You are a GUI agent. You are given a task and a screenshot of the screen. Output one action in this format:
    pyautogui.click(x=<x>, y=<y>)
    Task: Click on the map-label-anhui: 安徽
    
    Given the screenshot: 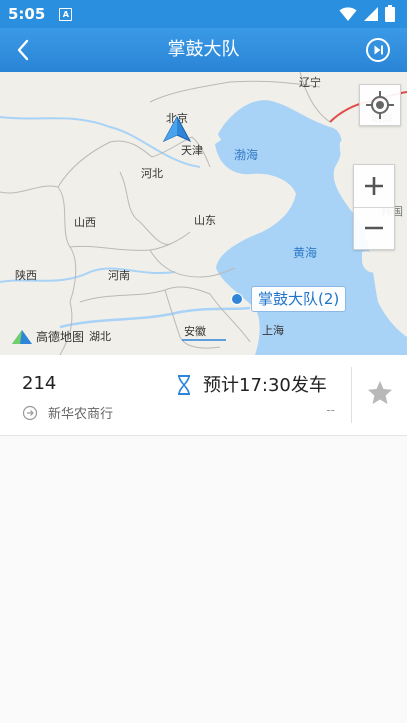 What is the action you would take?
    pyautogui.click(x=195, y=331)
    